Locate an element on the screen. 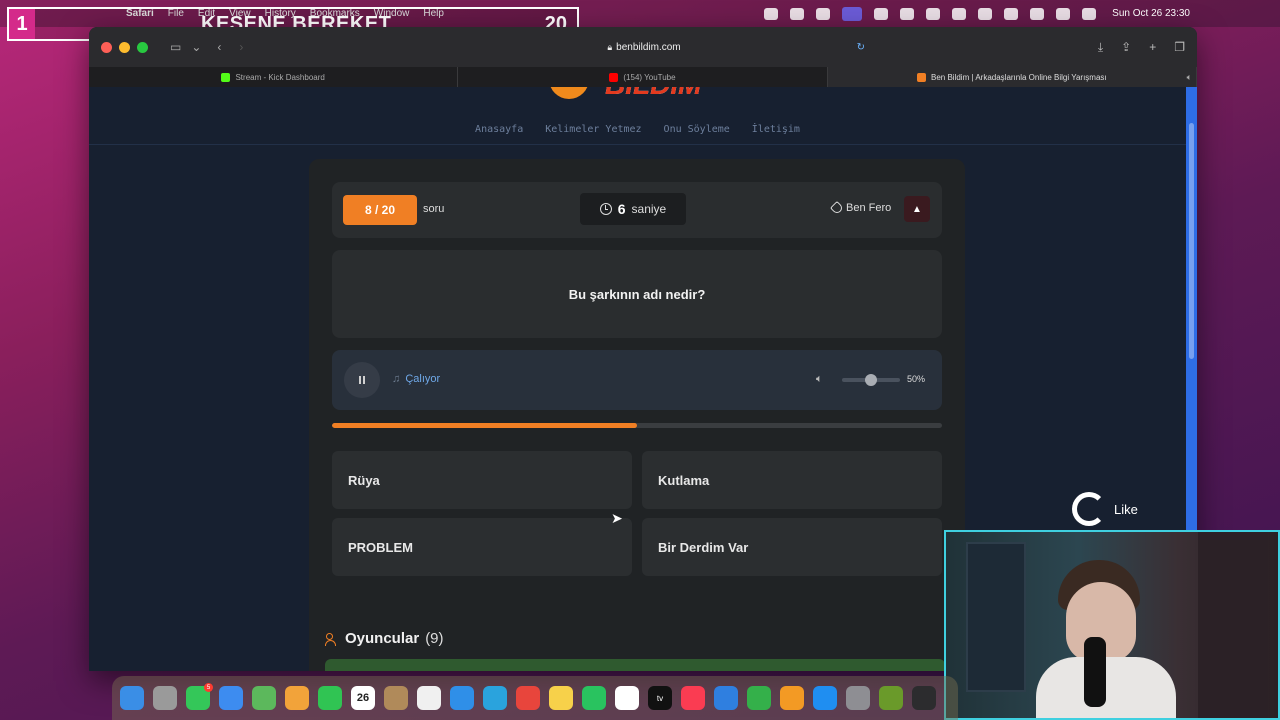 The image size is (1280, 720). chevron-down-icon: ⌄ is located at coordinates (196, 47).